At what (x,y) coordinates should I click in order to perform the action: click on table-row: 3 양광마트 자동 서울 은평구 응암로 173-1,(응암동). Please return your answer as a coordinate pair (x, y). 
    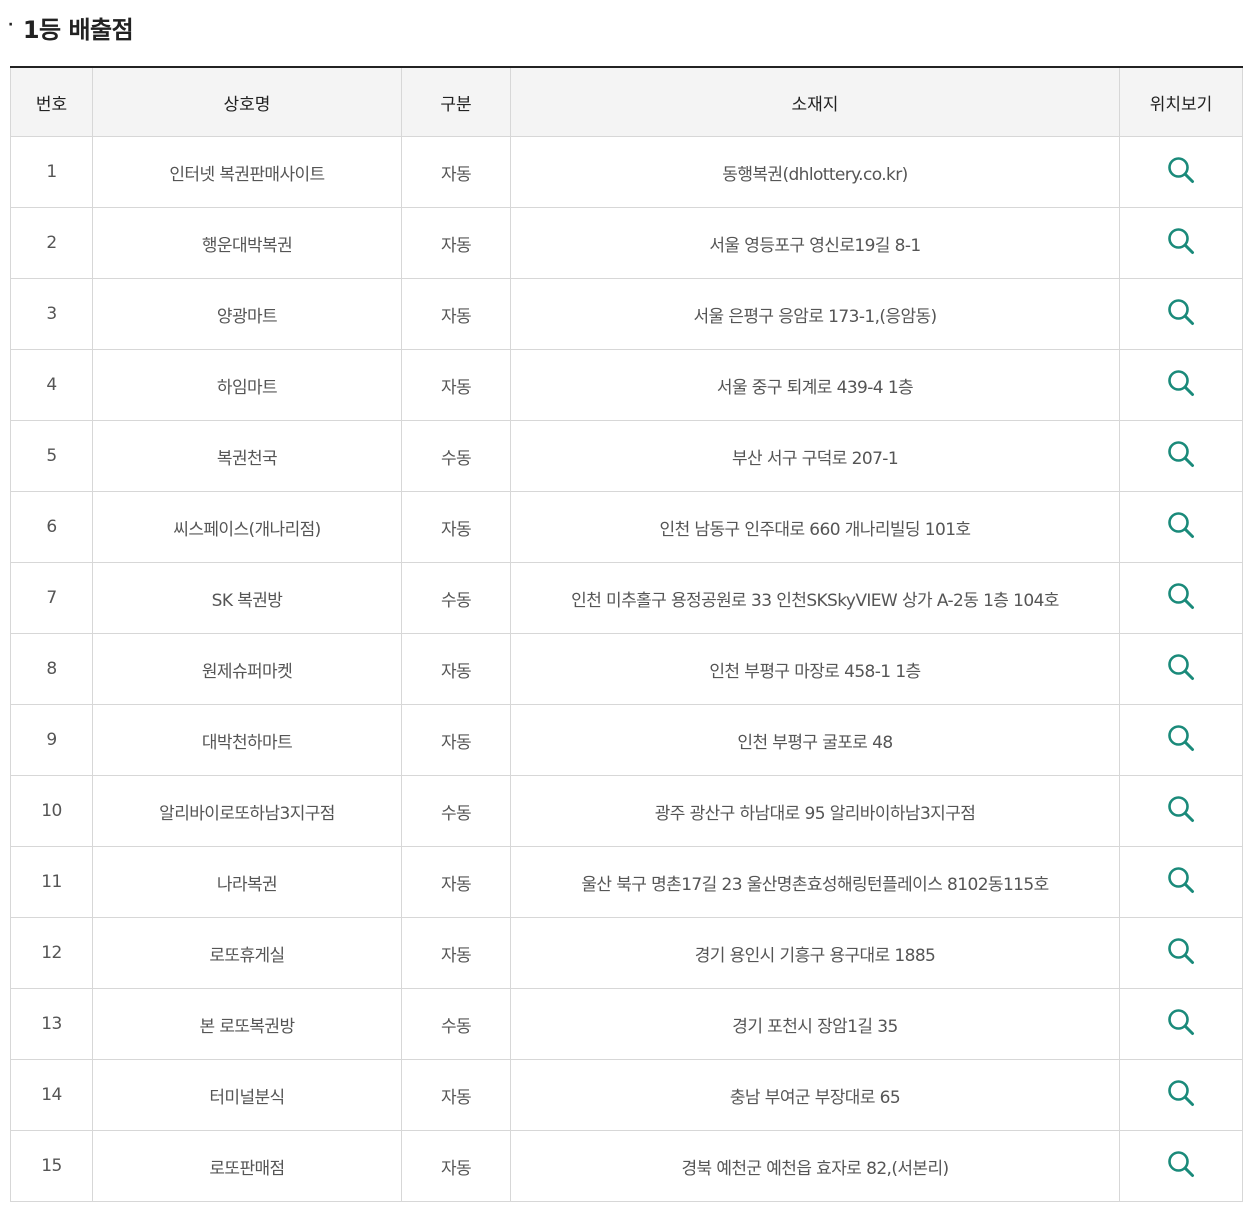
    Looking at the image, I should click on (626, 314).